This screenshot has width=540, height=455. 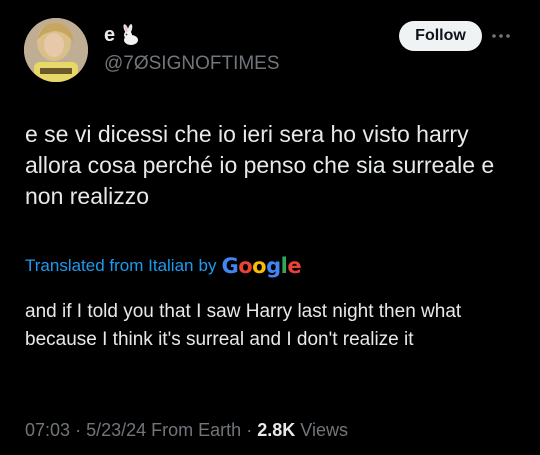 I want to click on views-label: Views, so click(x=324, y=430).